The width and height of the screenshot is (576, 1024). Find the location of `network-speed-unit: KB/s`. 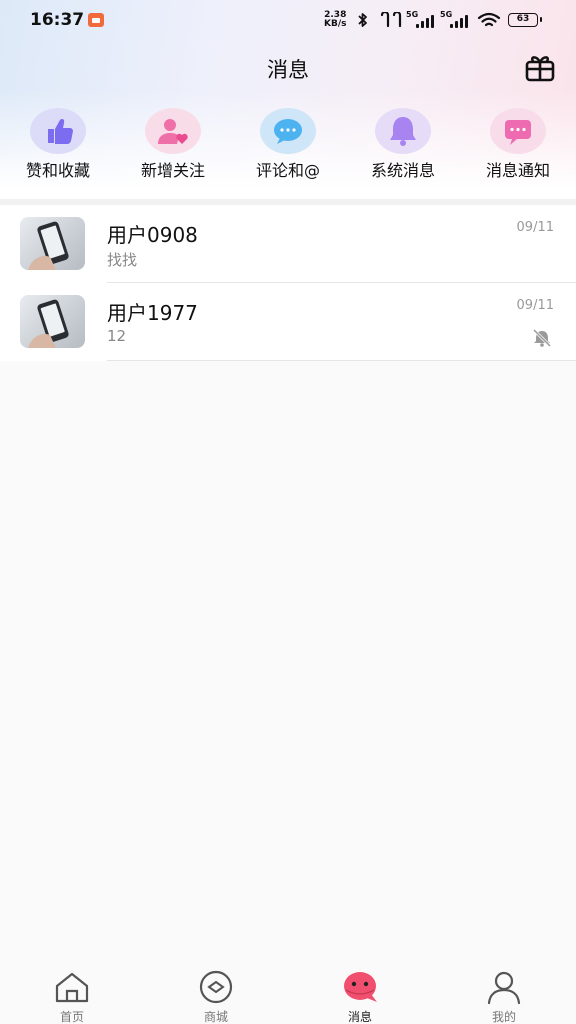

network-speed-unit: KB/s is located at coordinates (335, 24).